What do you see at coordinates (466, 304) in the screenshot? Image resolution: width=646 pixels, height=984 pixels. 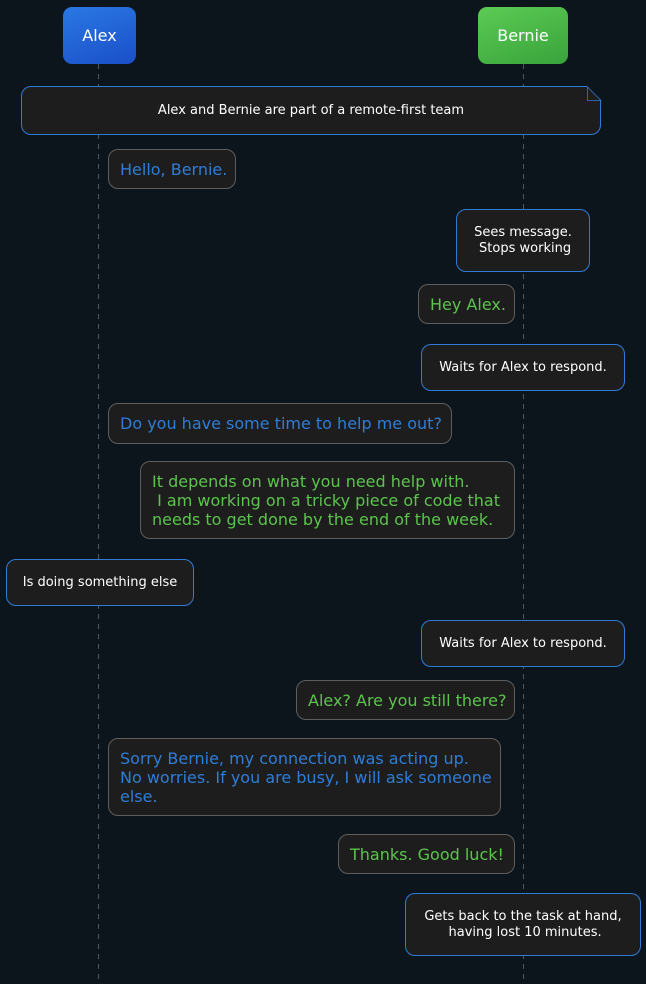 I see `message-bernie-hey: Hey Alex.` at bounding box center [466, 304].